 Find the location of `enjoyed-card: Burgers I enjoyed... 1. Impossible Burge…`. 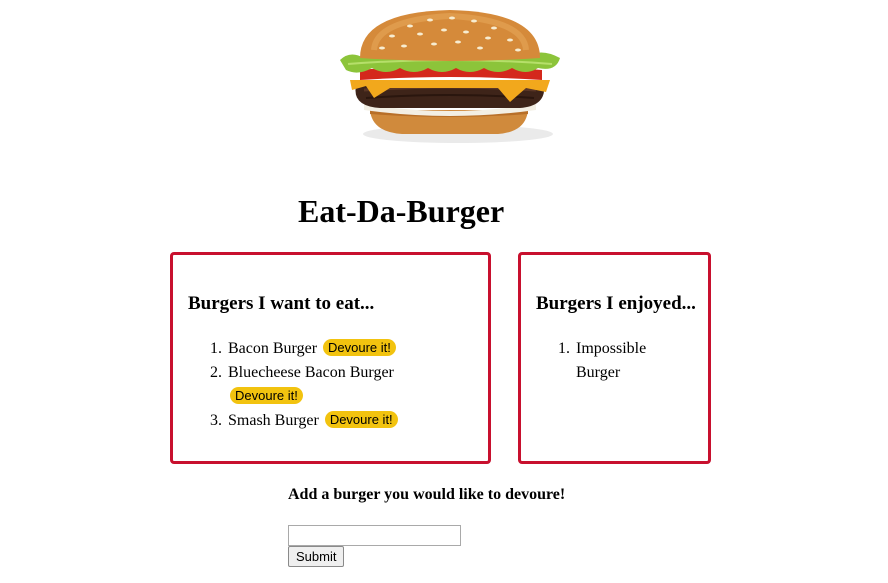

enjoyed-card: Burgers I enjoyed... 1. Impossible Burge… is located at coordinates (614, 358).